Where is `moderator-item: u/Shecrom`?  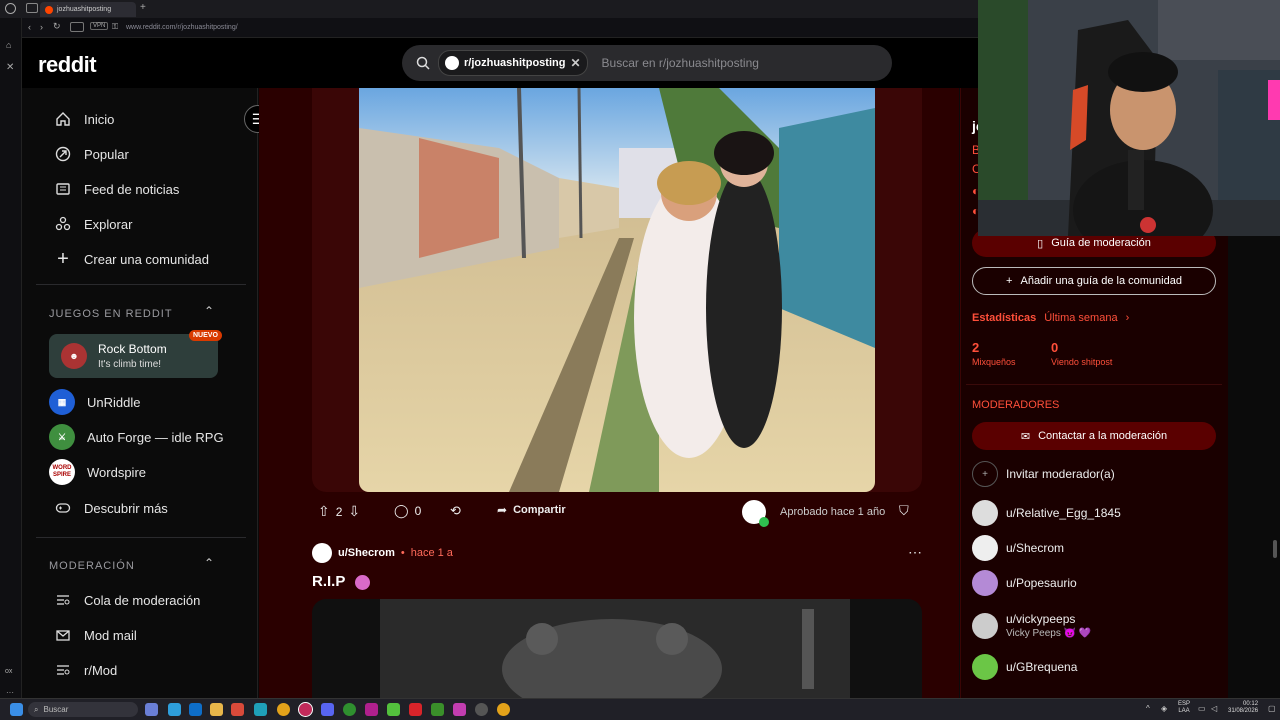
moderator-item: u/Shecrom is located at coordinates (1018, 548).